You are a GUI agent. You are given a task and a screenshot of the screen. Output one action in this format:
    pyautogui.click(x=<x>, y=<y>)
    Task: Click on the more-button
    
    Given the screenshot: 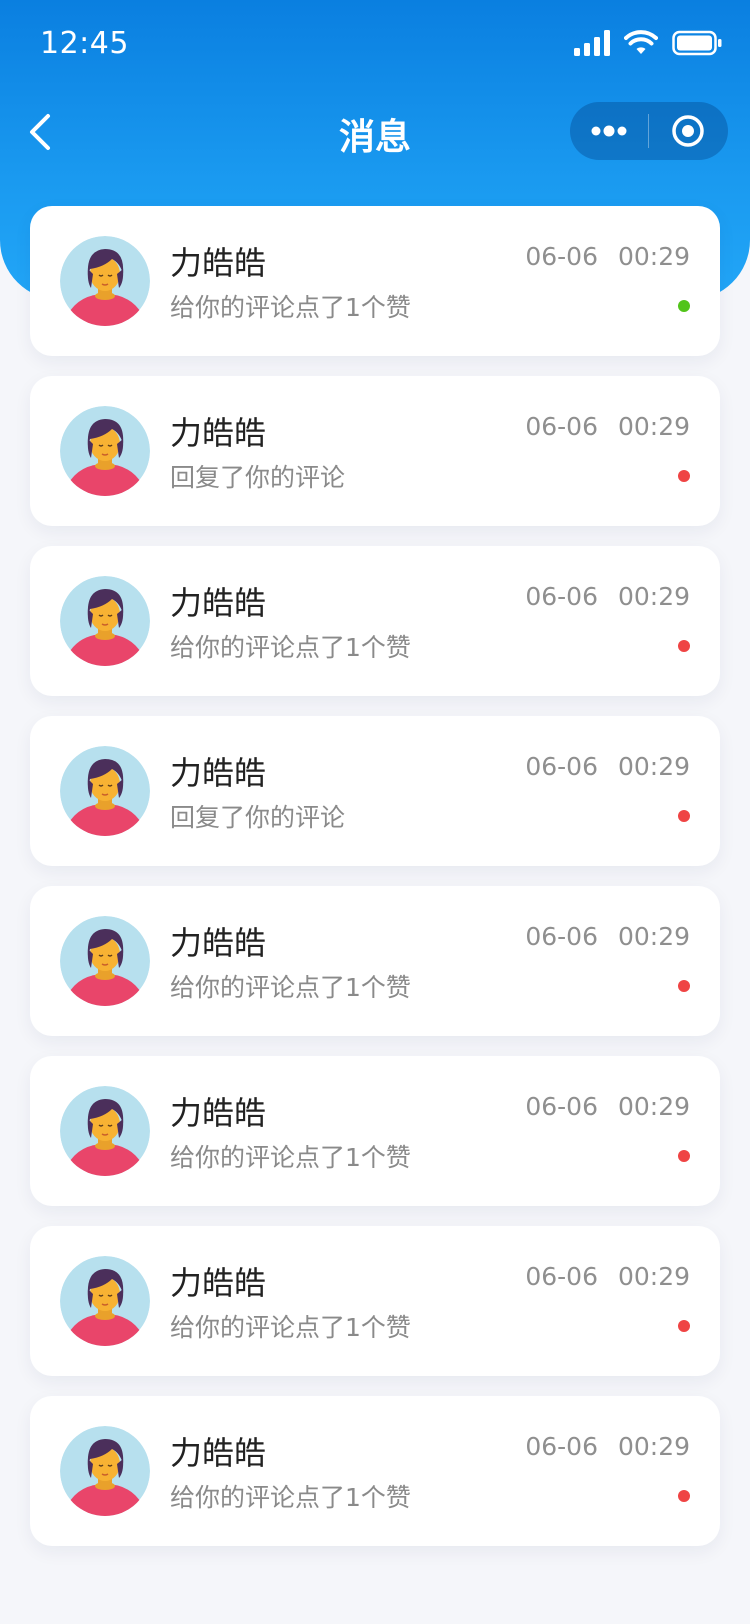 What is the action you would take?
    pyautogui.click(x=609, y=131)
    